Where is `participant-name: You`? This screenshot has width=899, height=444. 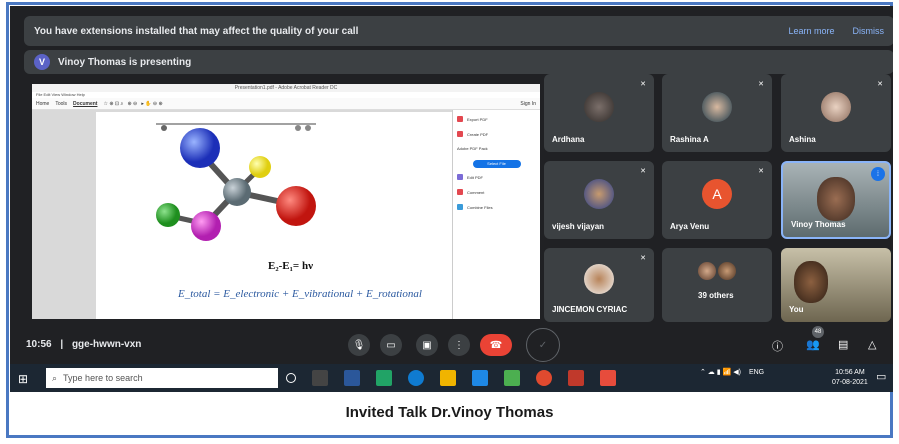 participant-name: You is located at coordinates (796, 309).